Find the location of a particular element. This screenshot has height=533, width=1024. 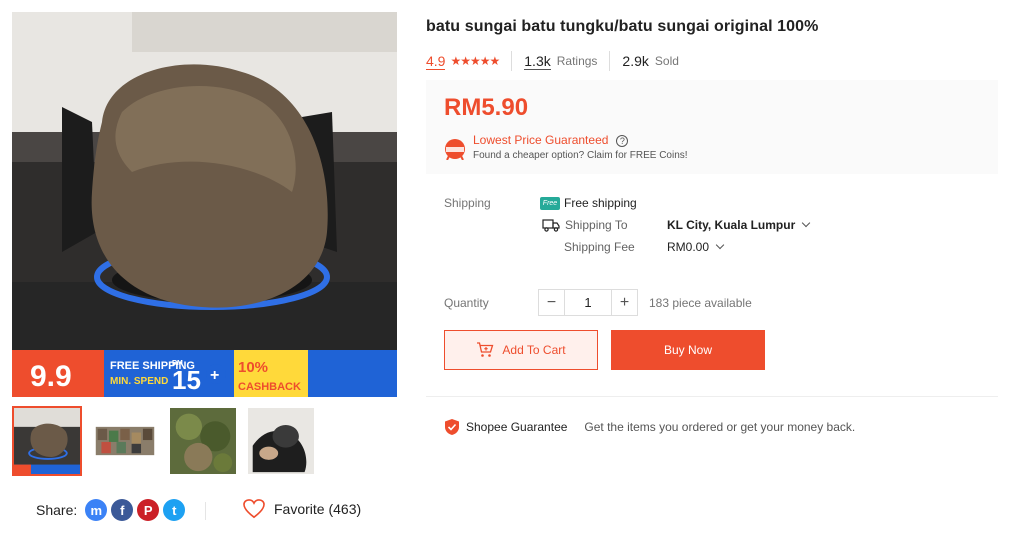

banner-min-spend: MIN. SPEND is located at coordinates (139, 381).